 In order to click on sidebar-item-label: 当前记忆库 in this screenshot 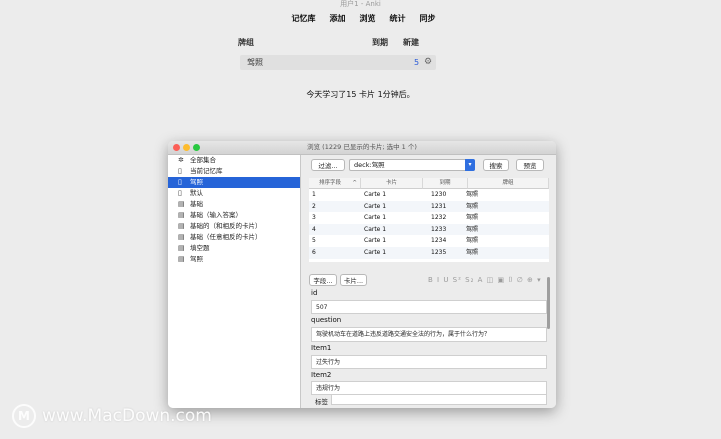, I will do `click(206, 171)`.